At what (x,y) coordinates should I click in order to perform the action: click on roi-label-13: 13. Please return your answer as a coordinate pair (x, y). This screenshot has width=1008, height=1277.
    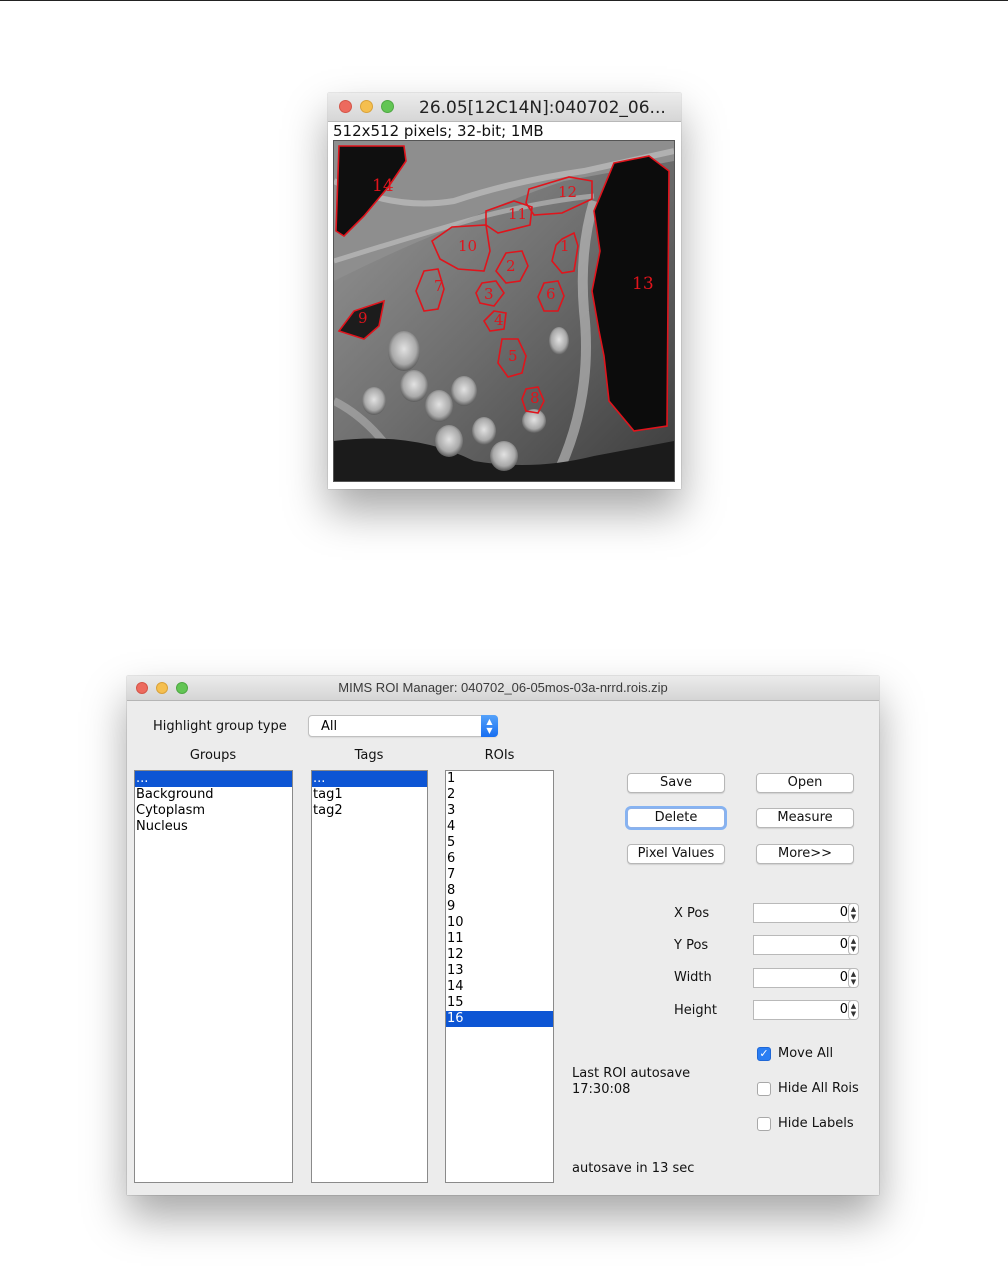
    Looking at the image, I should click on (643, 284).